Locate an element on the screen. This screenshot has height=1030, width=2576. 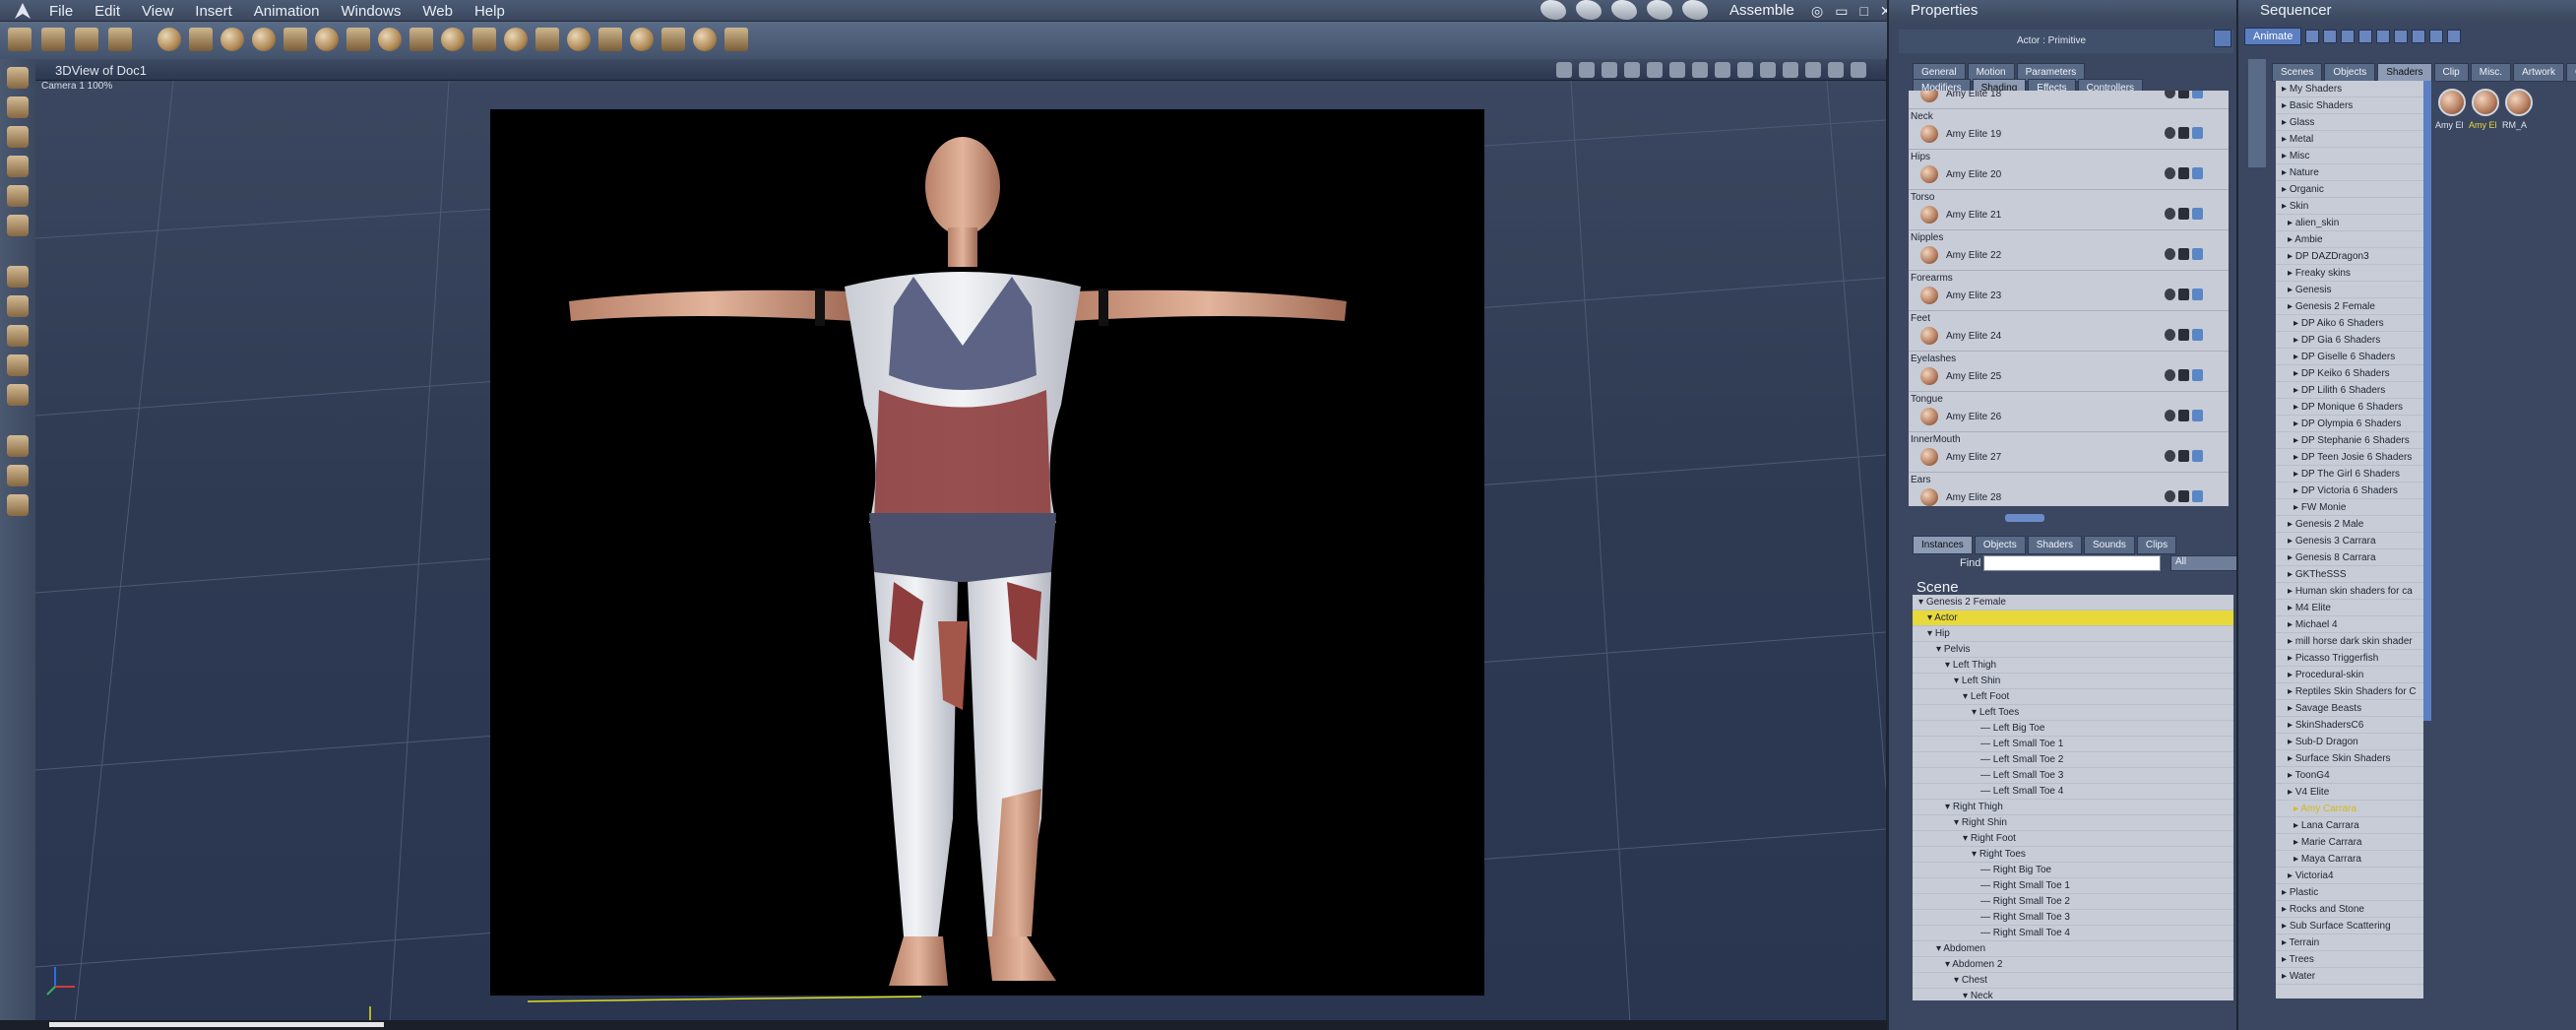
end-icon is located at coordinates (2401, 36).